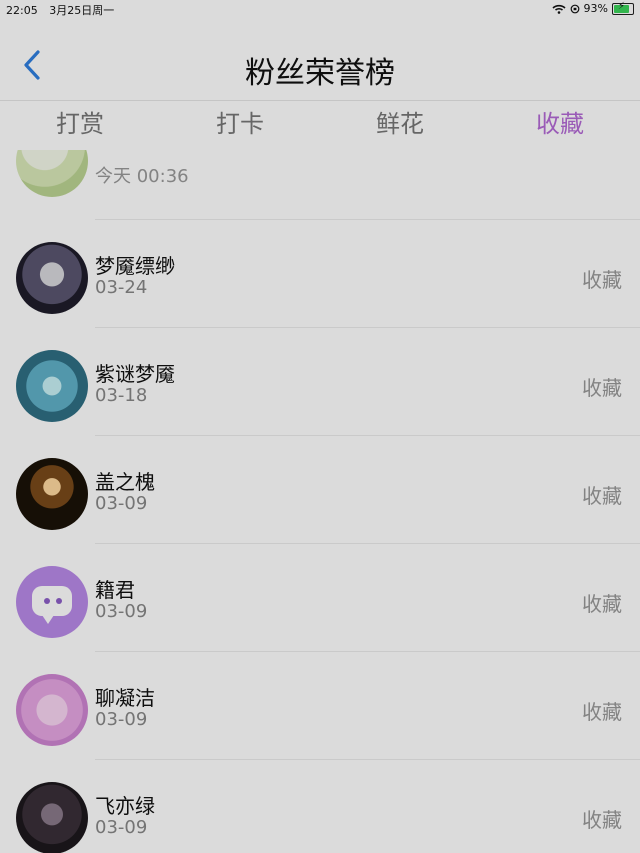  What do you see at coordinates (125, 698) in the screenshot?
I see `list-item-name: 聊凝洁` at bounding box center [125, 698].